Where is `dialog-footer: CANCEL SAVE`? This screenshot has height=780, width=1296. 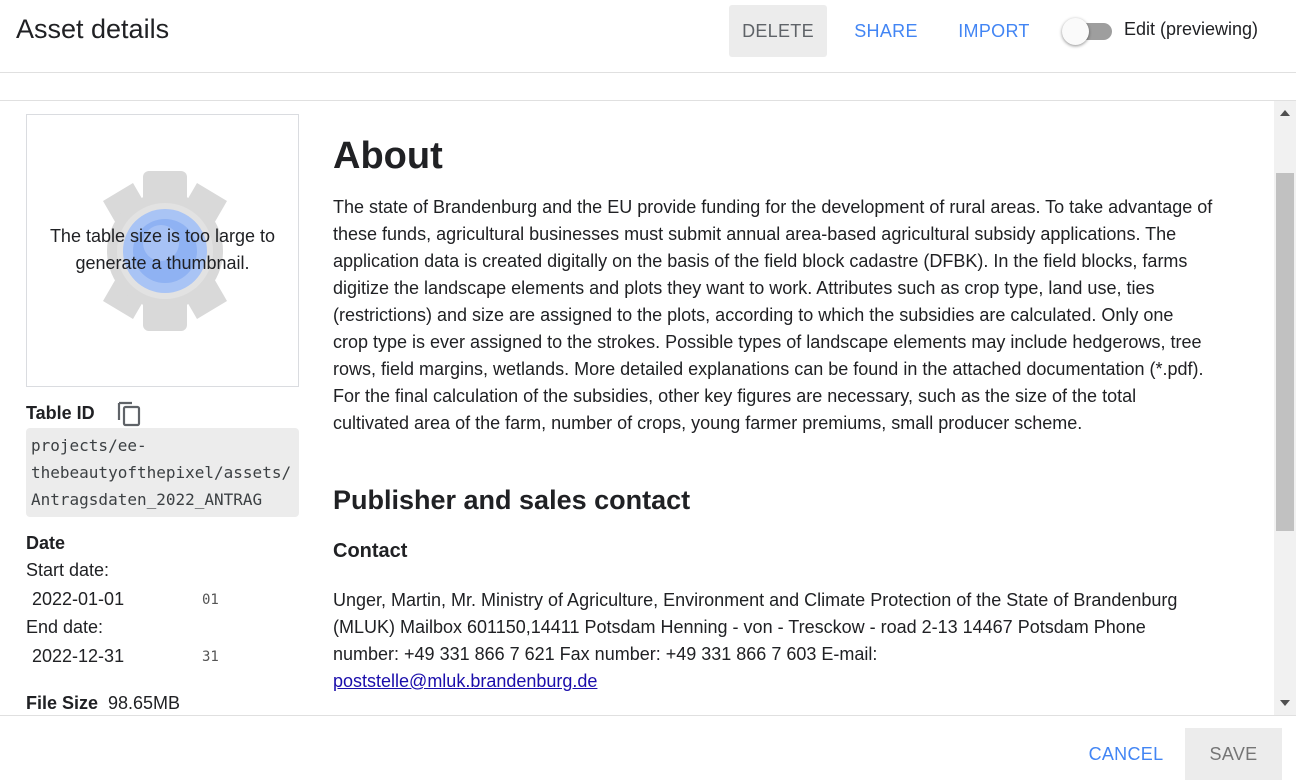
dialog-footer: CANCEL SAVE is located at coordinates (648, 747).